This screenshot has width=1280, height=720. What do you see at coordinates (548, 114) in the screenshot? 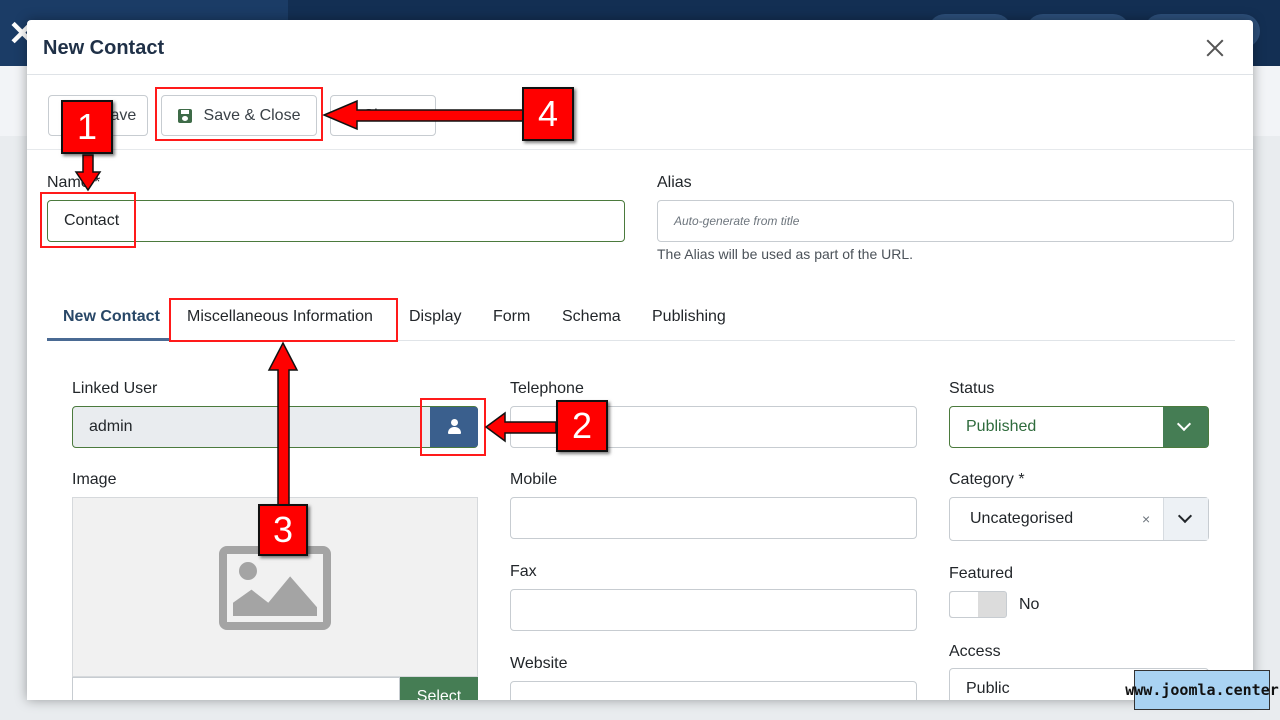
I see `annotation-badge-4: 4` at bounding box center [548, 114].